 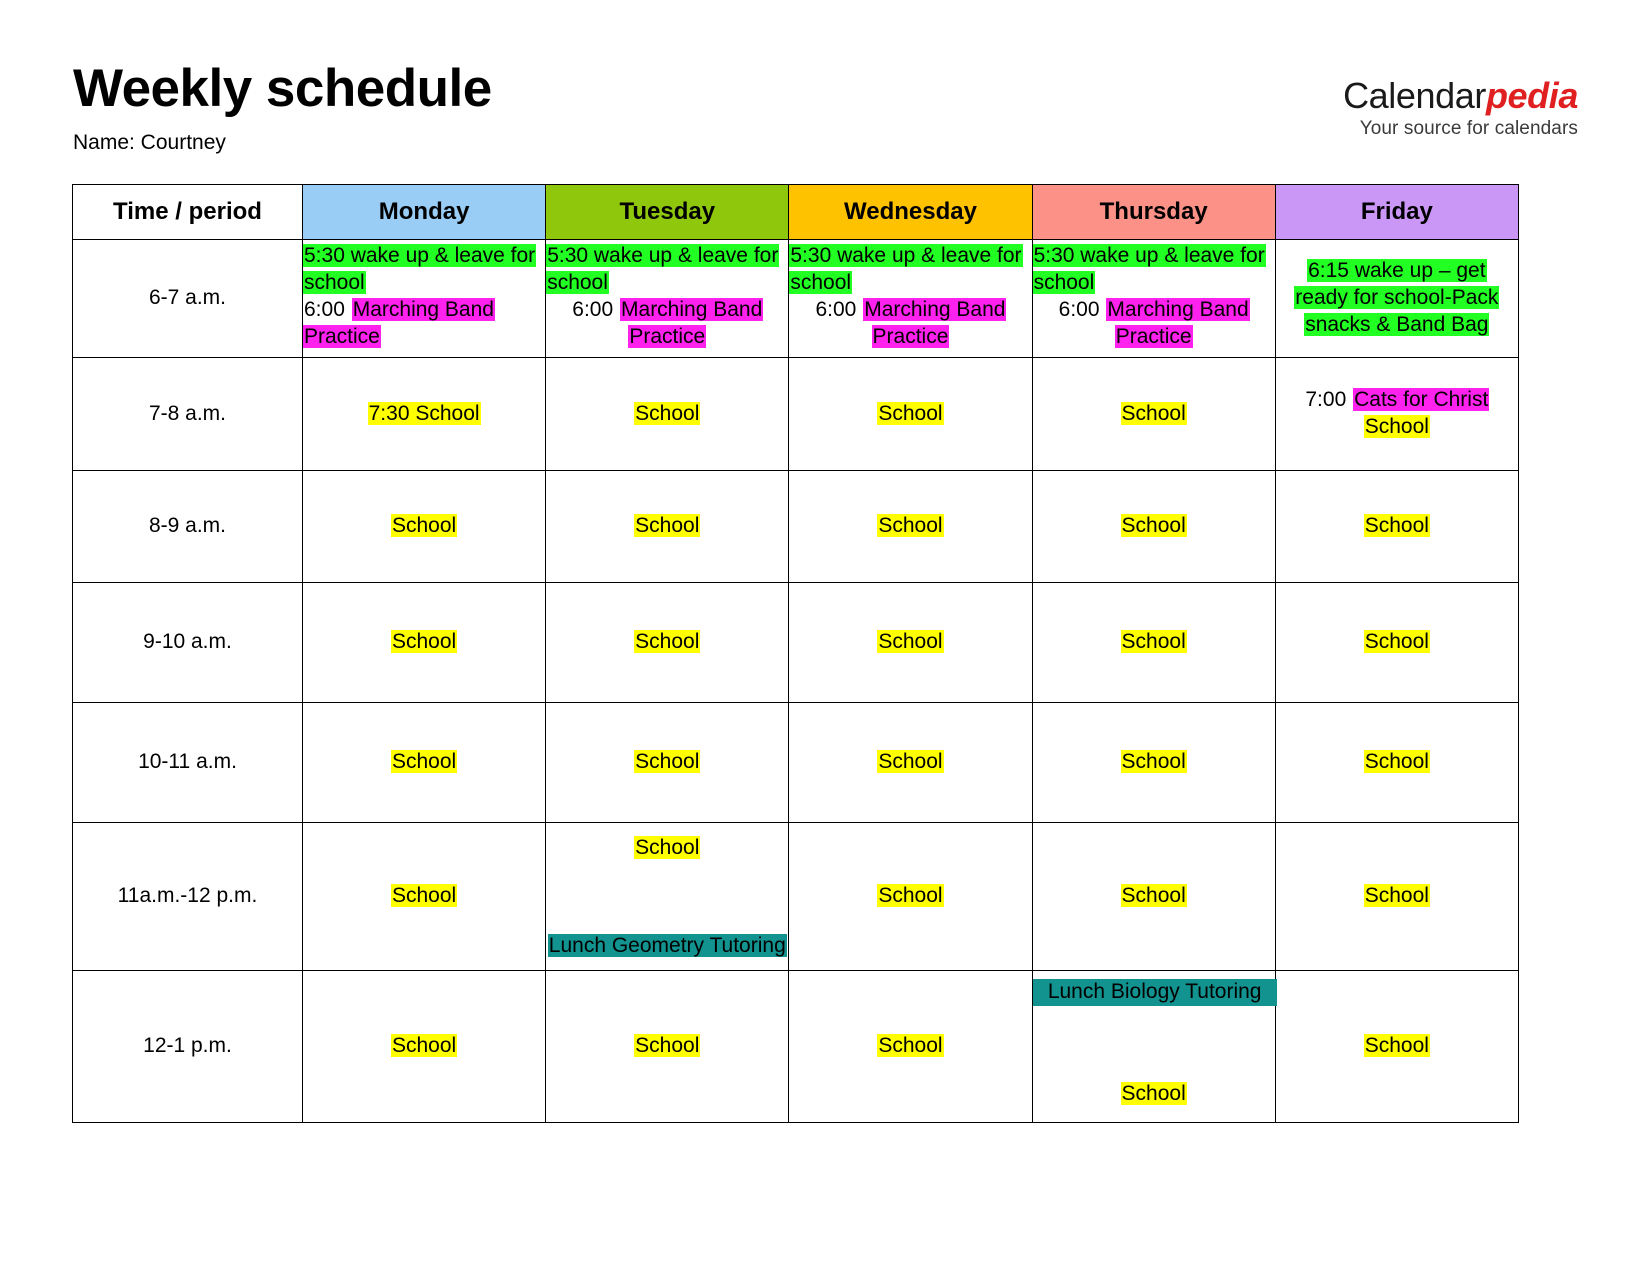 What do you see at coordinates (1154, 992) in the screenshot?
I see `entry-text: Lunch Biology Tutoring` at bounding box center [1154, 992].